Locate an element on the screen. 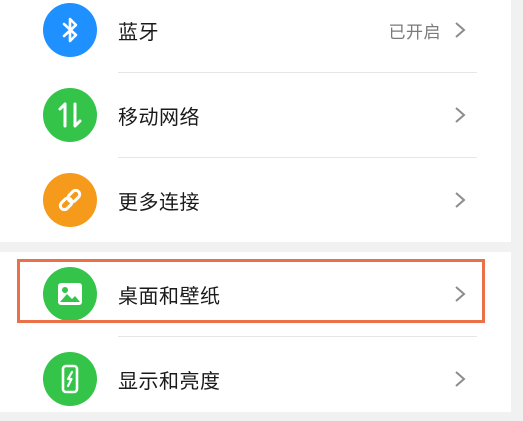 This screenshot has width=523, height=421. bluetooth-icon is located at coordinates (70, 30).